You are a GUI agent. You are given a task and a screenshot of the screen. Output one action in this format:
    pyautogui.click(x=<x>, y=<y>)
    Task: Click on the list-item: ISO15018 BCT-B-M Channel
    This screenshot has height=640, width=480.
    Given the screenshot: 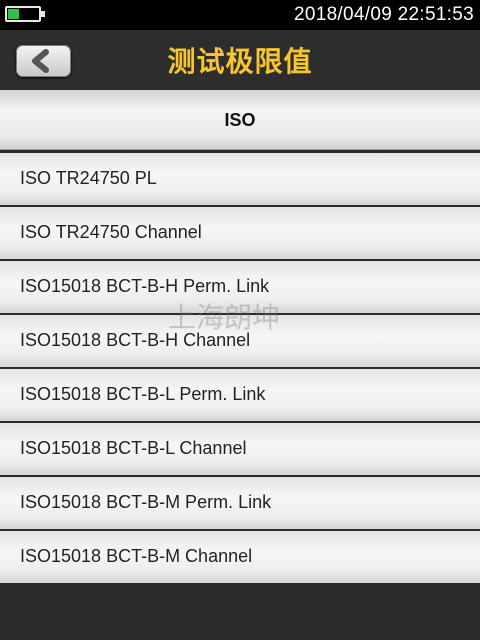 What is the action you would take?
    pyautogui.click(x=240, y=557)
    